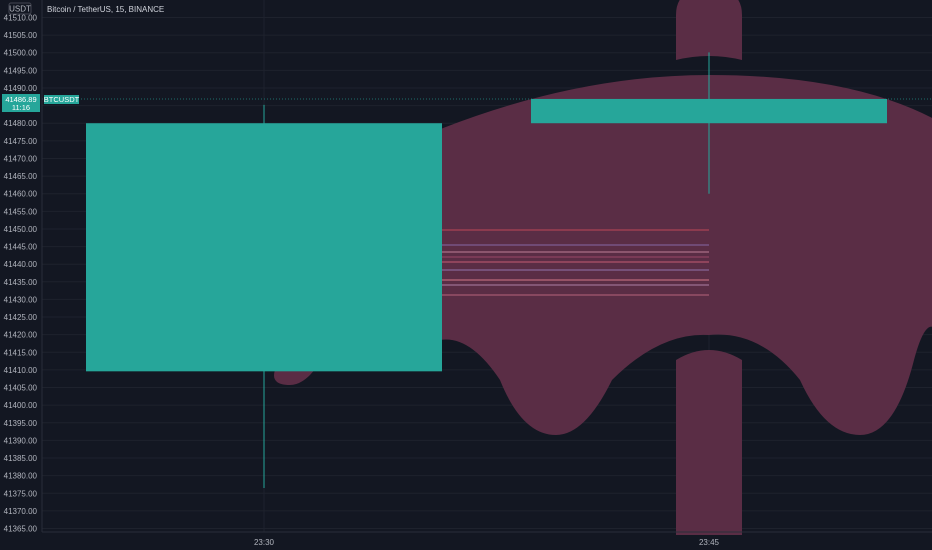  What do you see at coordinates (21, 388) in the screenshot?
I see `price-tick-label: 41405.00` at bounding box center [21, 388].